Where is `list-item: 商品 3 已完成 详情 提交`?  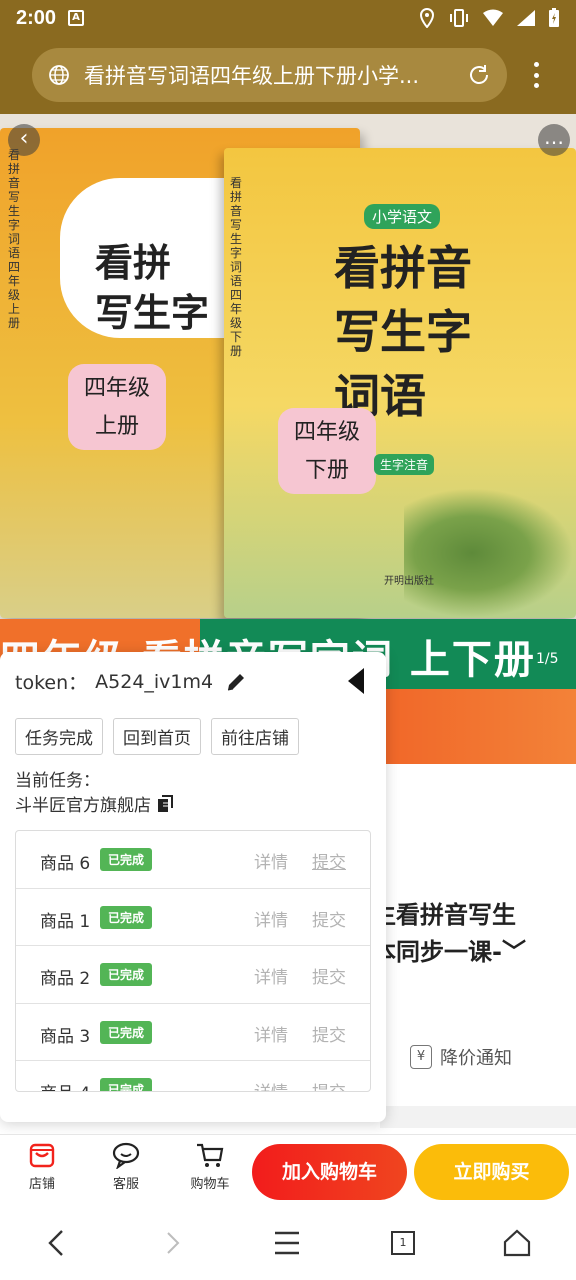
list-item: 商品 3 已完成 详情 提交 is located at coordinates (193, 1032).